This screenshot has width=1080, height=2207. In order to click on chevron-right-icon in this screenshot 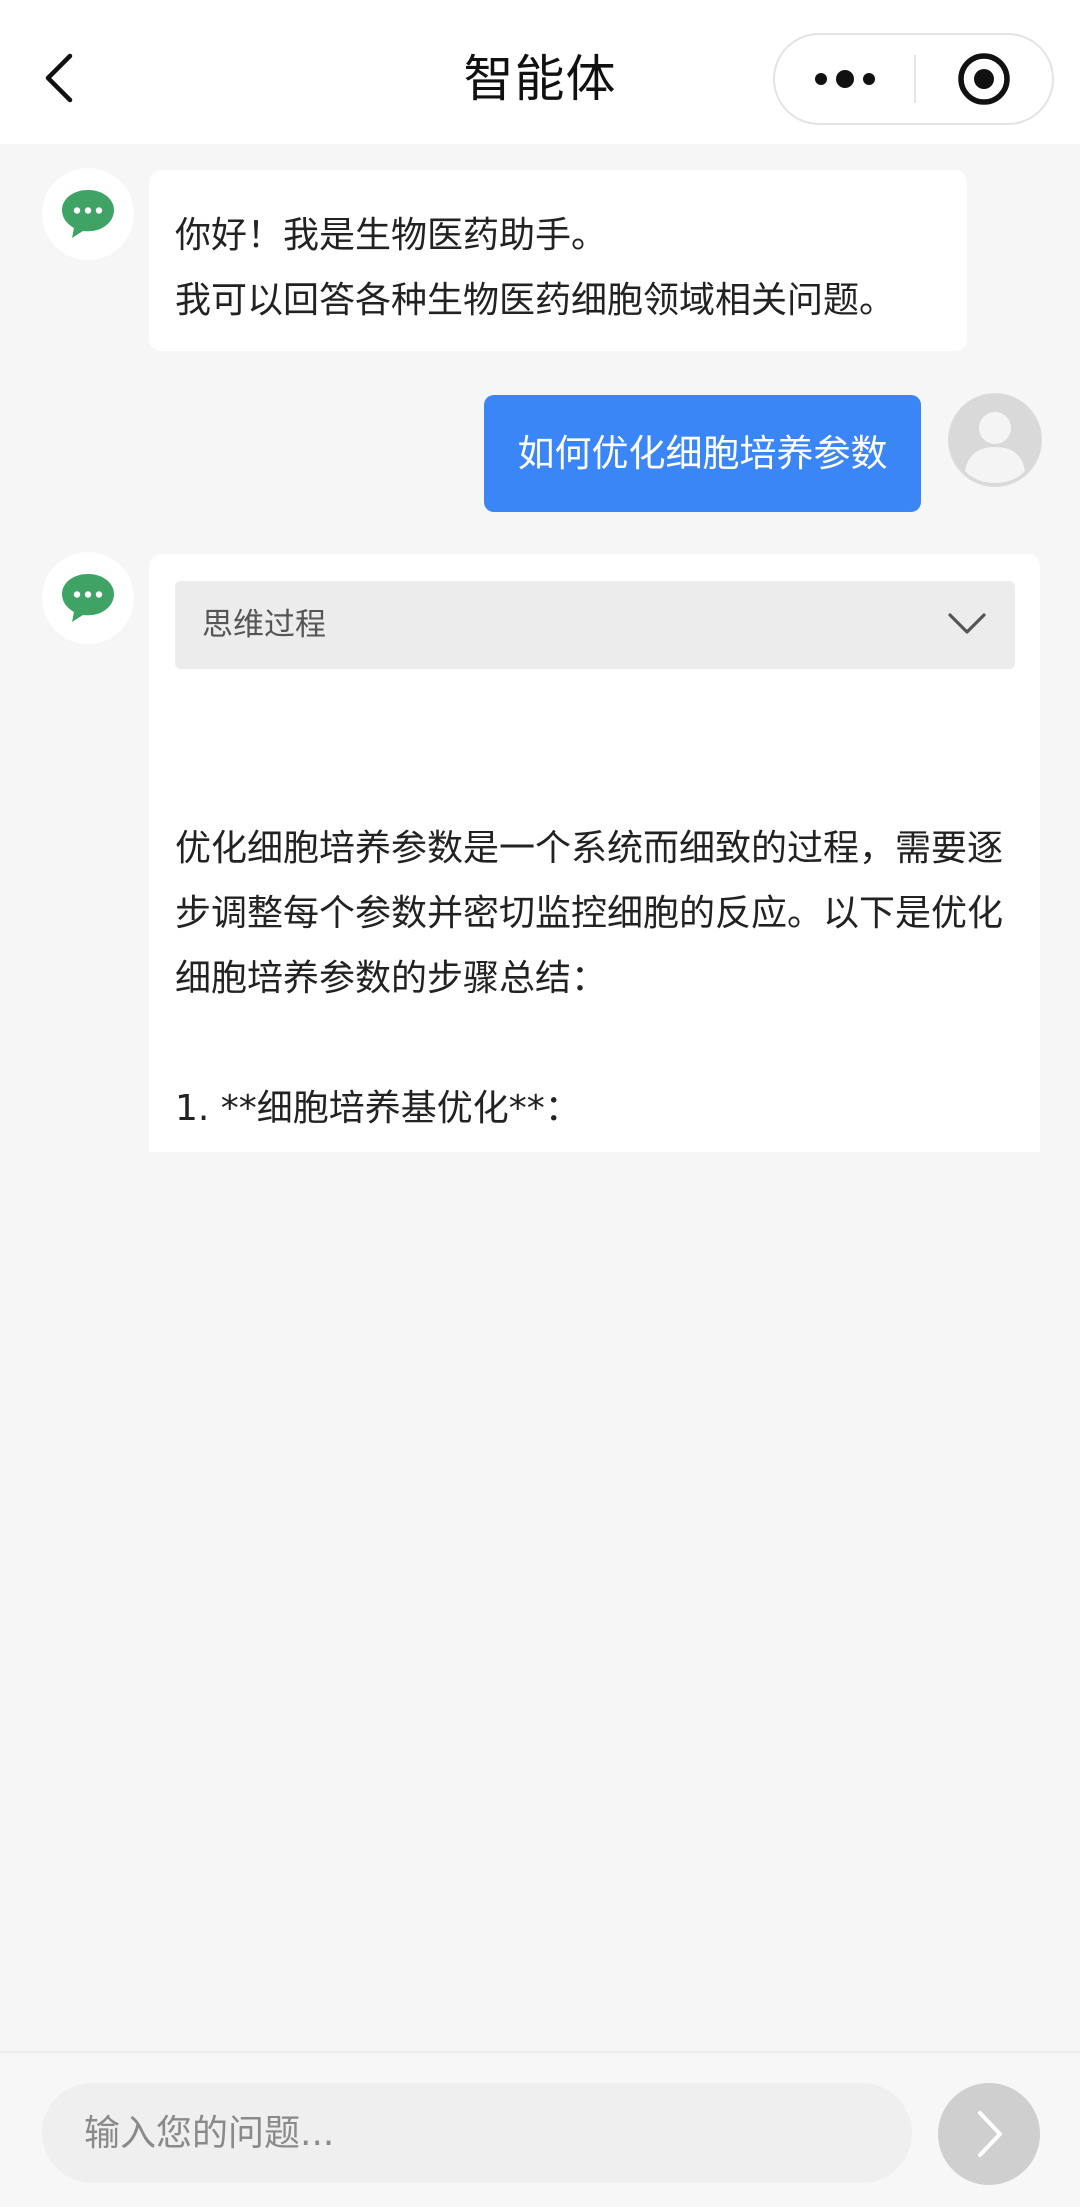, I will do `click(990, 2134)`.